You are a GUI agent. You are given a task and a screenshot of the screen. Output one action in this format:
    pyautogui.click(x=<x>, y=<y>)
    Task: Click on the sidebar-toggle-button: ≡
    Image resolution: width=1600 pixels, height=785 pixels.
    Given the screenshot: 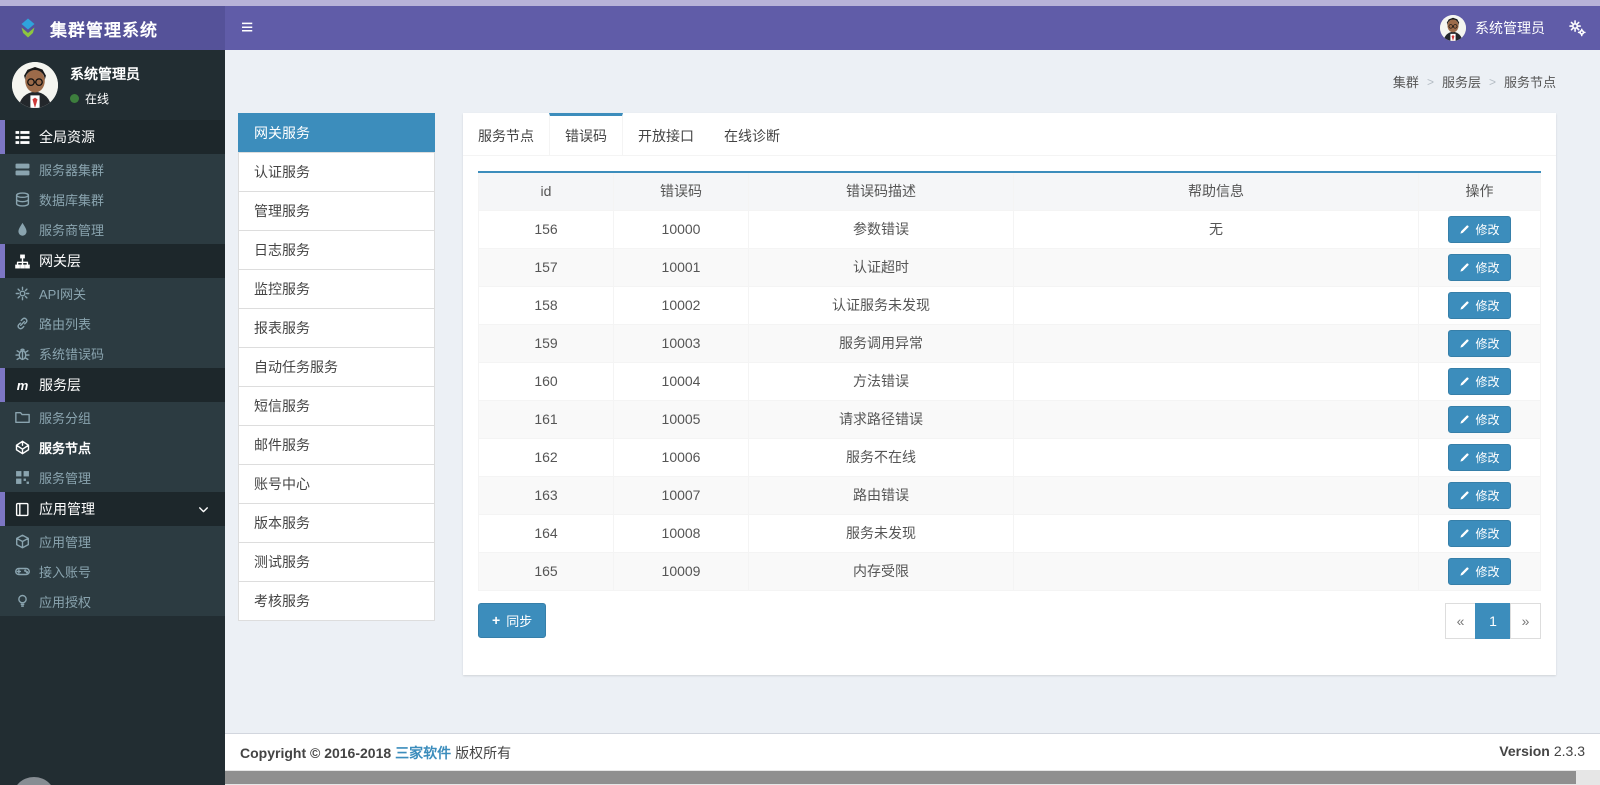 What is the action you would take?
    pyautogui.click(x=247, y=28)
    